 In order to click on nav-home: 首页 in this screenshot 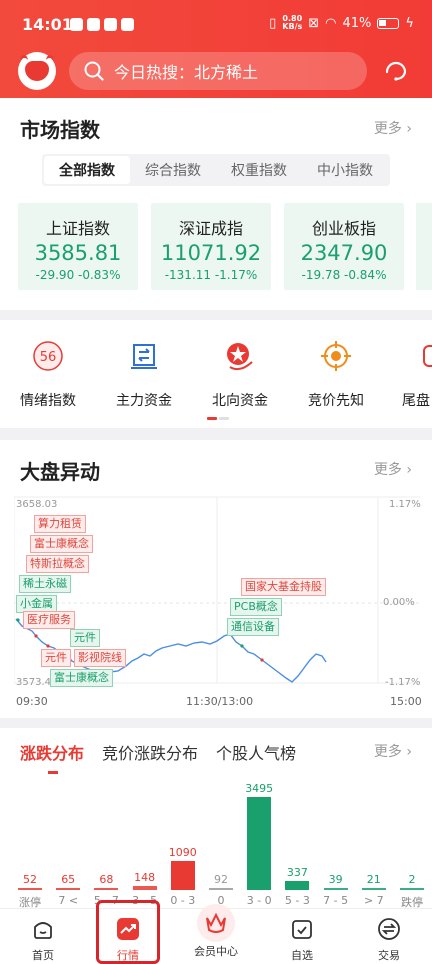, I will do `click(43, 936)`.